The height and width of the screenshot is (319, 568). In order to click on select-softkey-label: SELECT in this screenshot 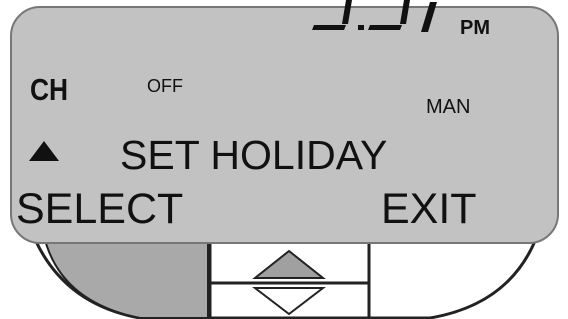, I will do `click(100, 209)`.